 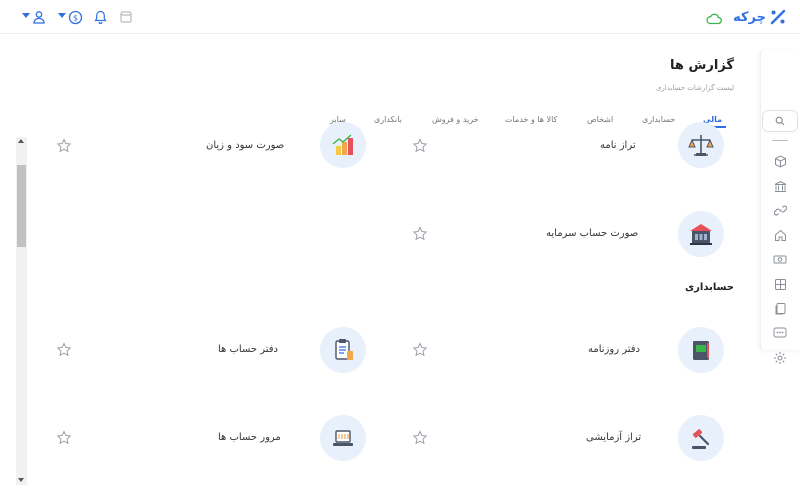 I want to click on link-icon, so click(x=780, y=210).